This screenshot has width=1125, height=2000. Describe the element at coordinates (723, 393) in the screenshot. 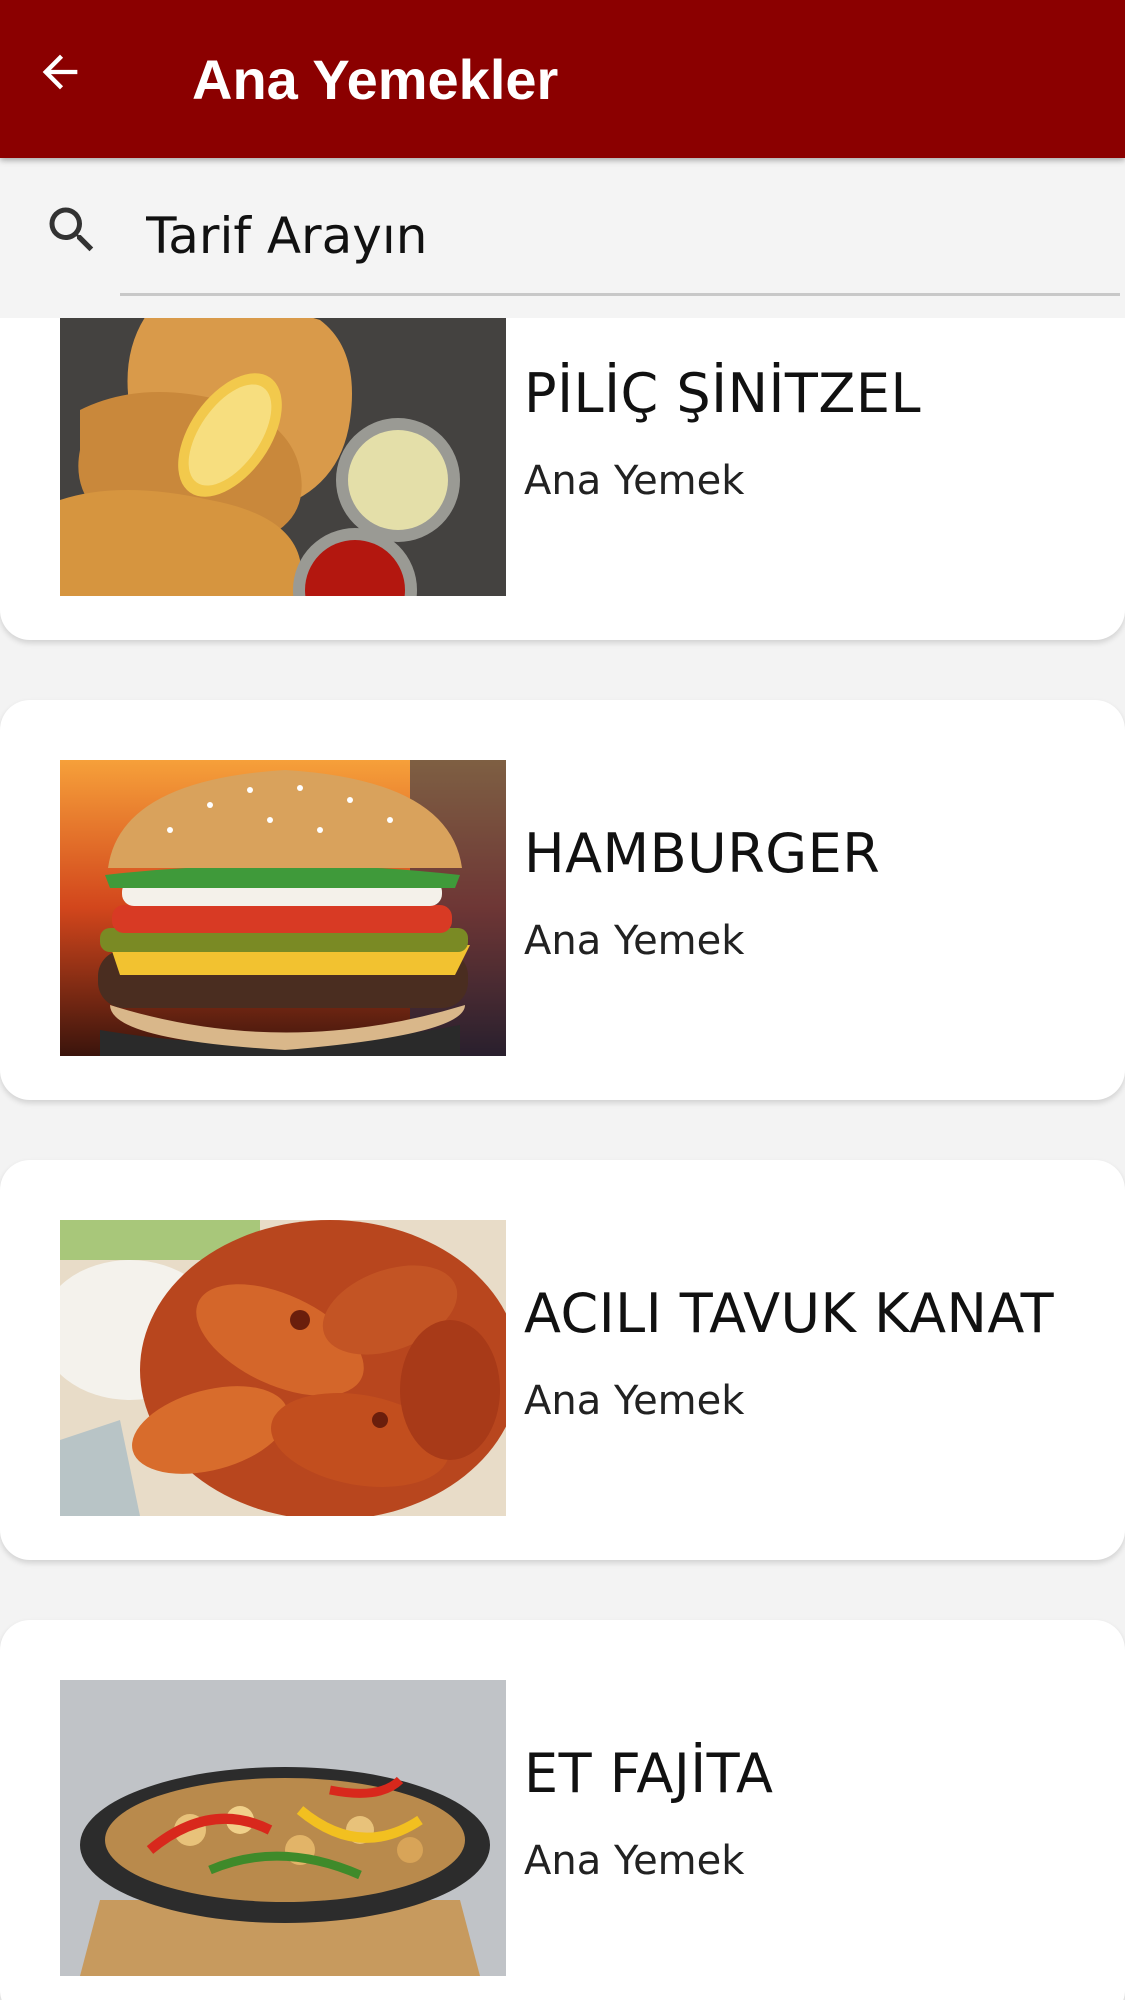

I see `recipe-name: PİLİÇ ŞİNİTZEL` at that location.